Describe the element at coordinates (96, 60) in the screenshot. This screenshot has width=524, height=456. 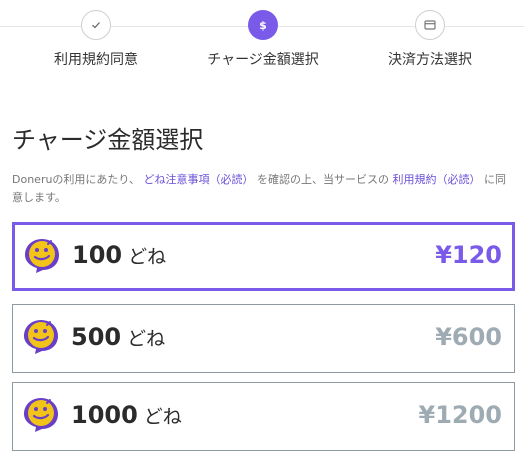
I see `step-label: 利用規約同意` at that location.